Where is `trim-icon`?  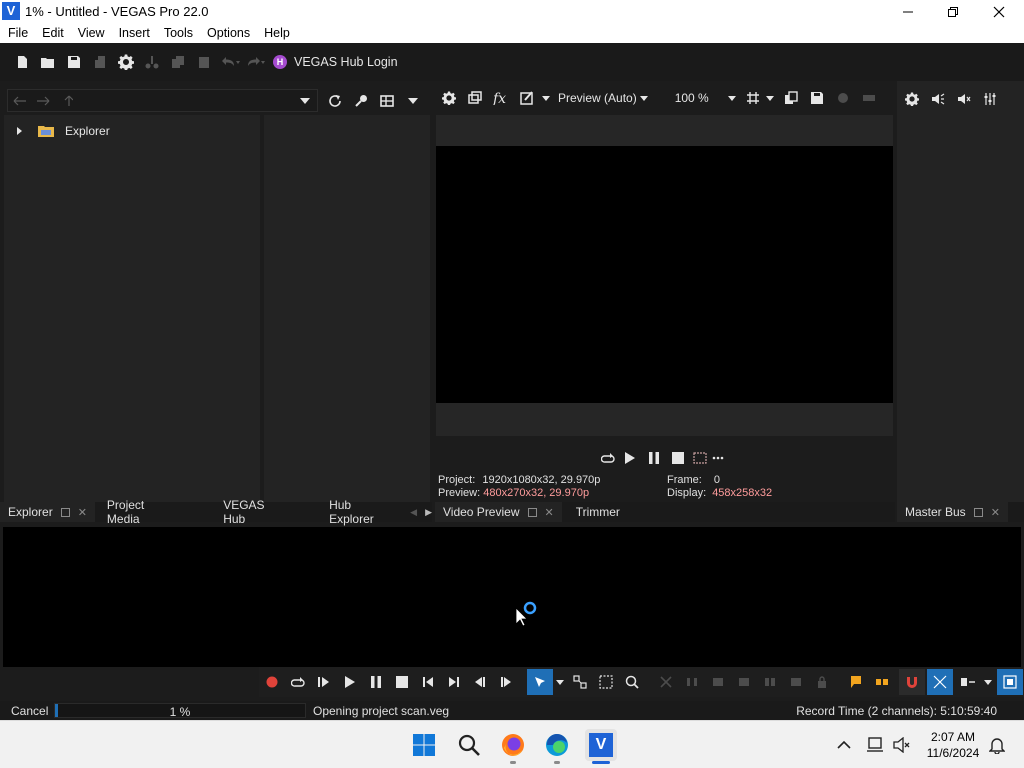
trim-icon is located at coordinates (692, 682).